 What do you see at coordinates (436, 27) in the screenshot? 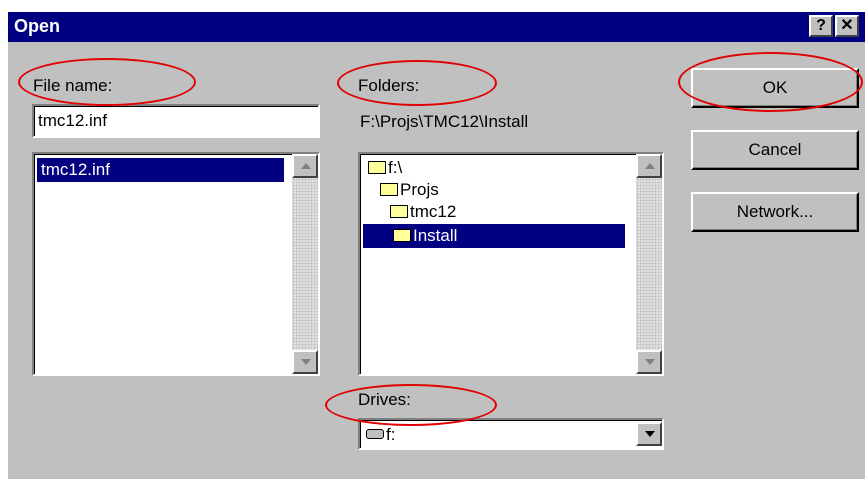
I see `title-bar: Open ? ✕` at bounding box center [436, 27].